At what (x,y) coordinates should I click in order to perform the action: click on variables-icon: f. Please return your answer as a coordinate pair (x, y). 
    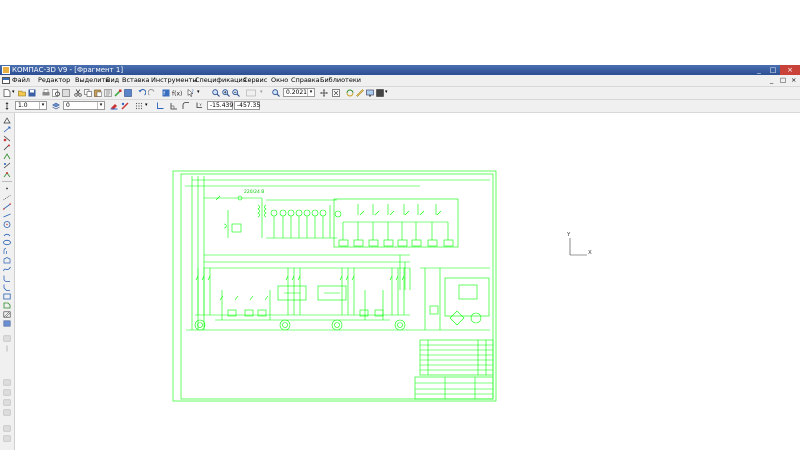
    Looking at the image, I should click on (166, 93).